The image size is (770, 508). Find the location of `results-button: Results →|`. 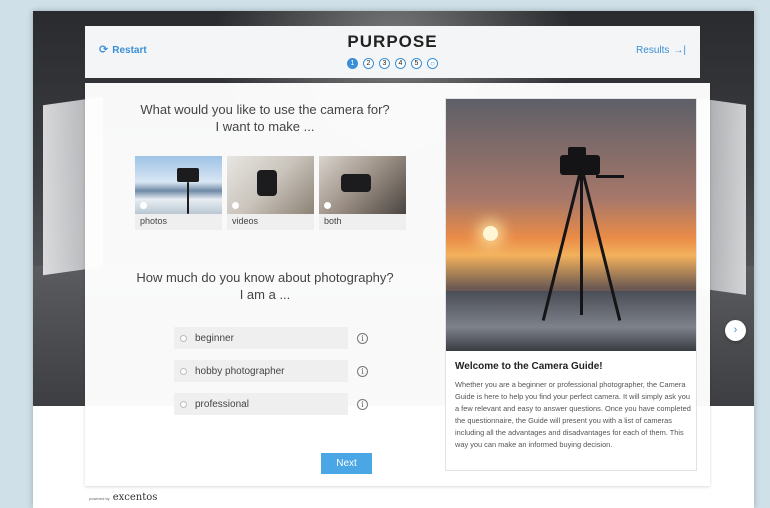

results-button: Results →| is located at coordinates (661, 50).